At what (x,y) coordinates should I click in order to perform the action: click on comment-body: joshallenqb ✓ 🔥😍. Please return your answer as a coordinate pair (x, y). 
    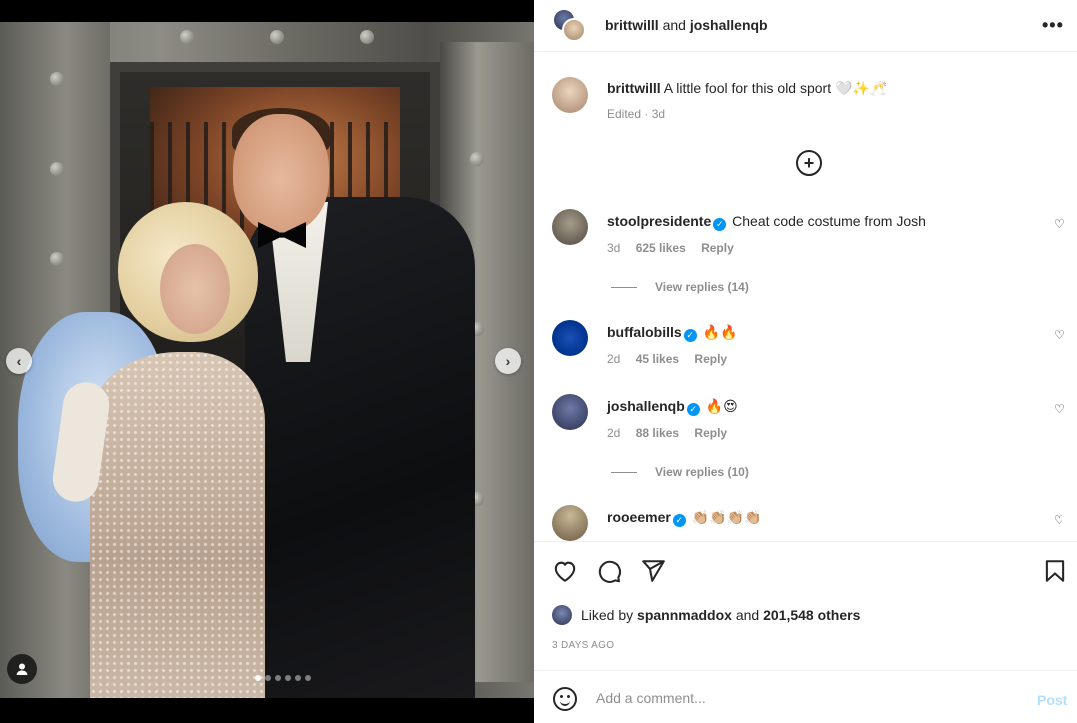
    Looking at the image, I should click on (672, 406).